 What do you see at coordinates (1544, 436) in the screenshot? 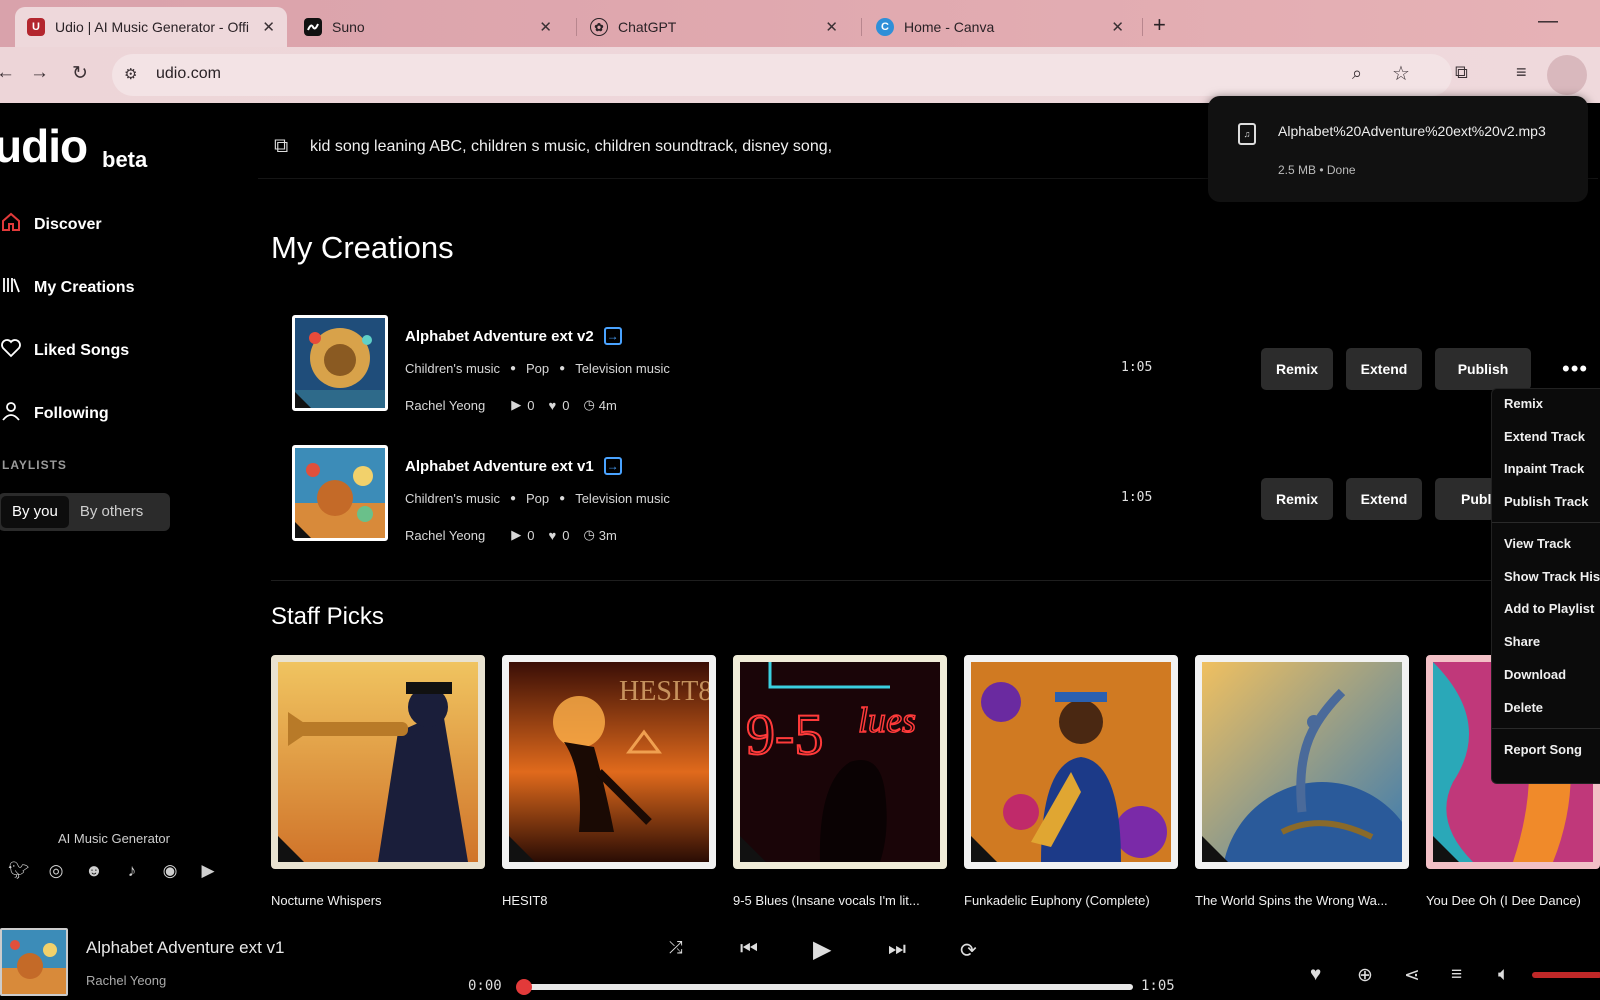
I see `menu-item-extend-track: Extend Track` at bounding box center [1544, 436].